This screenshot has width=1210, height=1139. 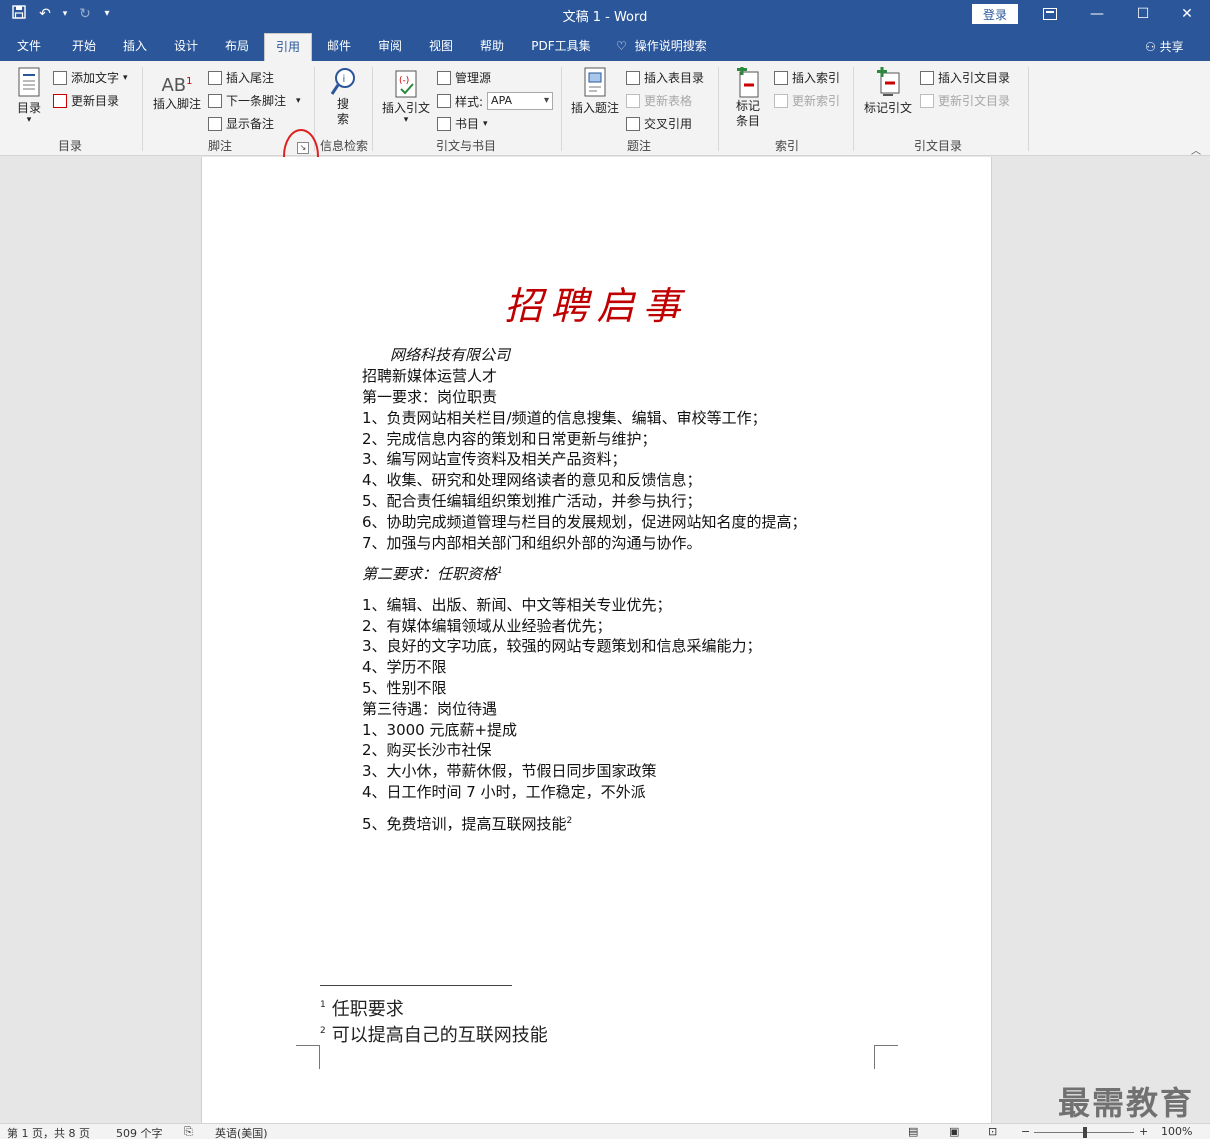 I want to click on doc-line: 6、协助完成频道管理与栏目的发展规划，促进网站知名度的提高；, so click(x=584, y=522).